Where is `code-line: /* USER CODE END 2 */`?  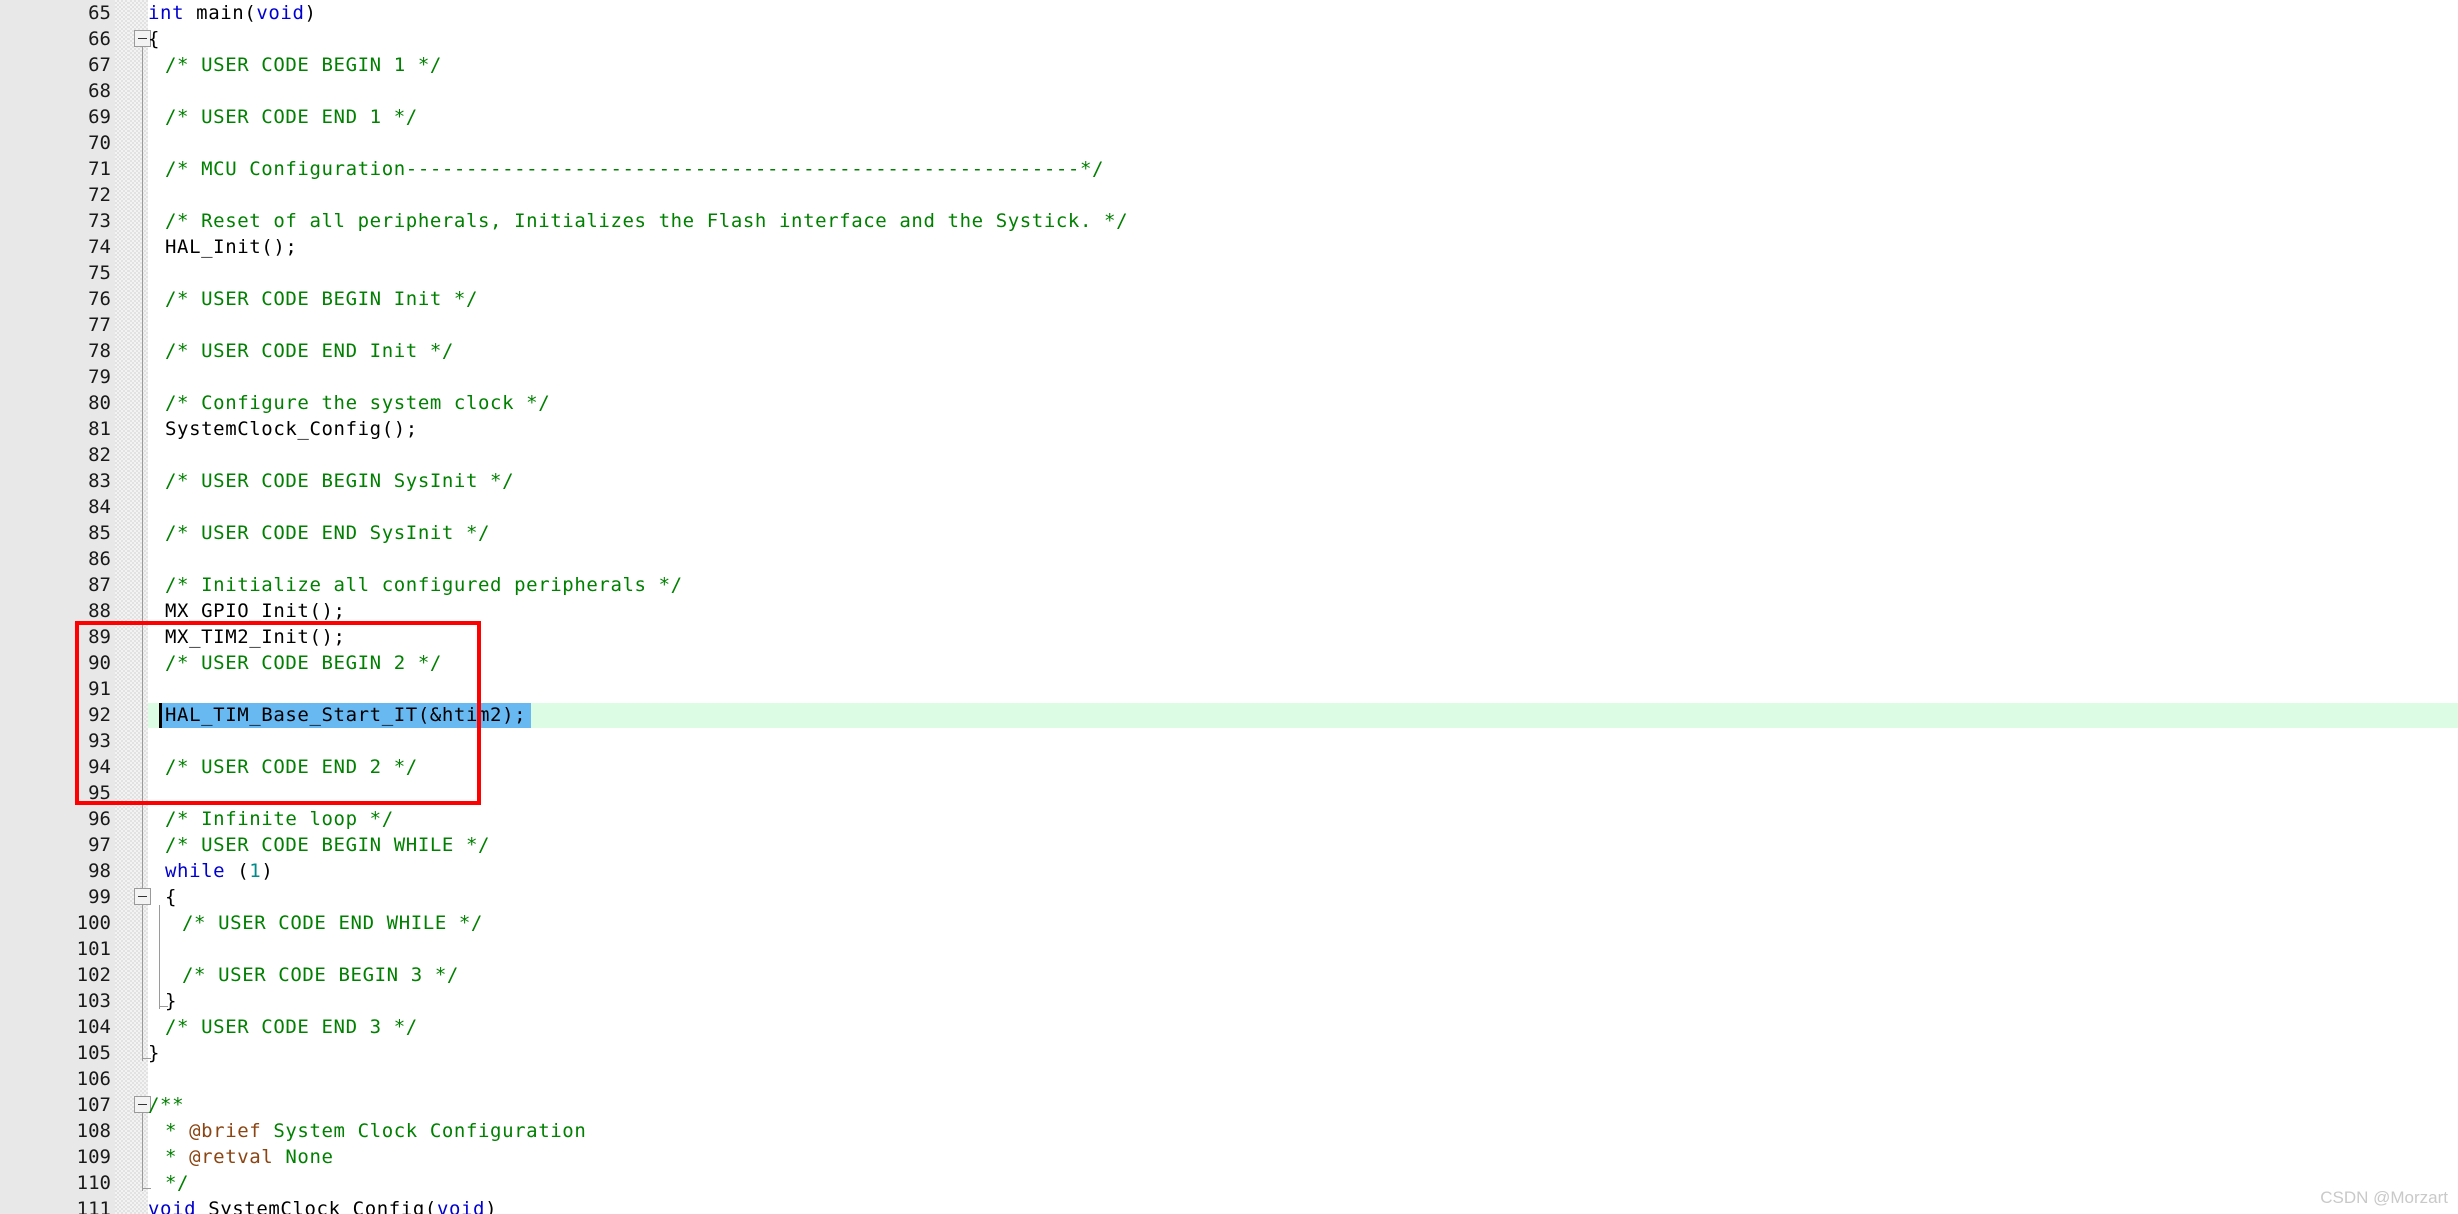 code-line: /* USER CODE END 2 */ is located at coordinates (291, 767).